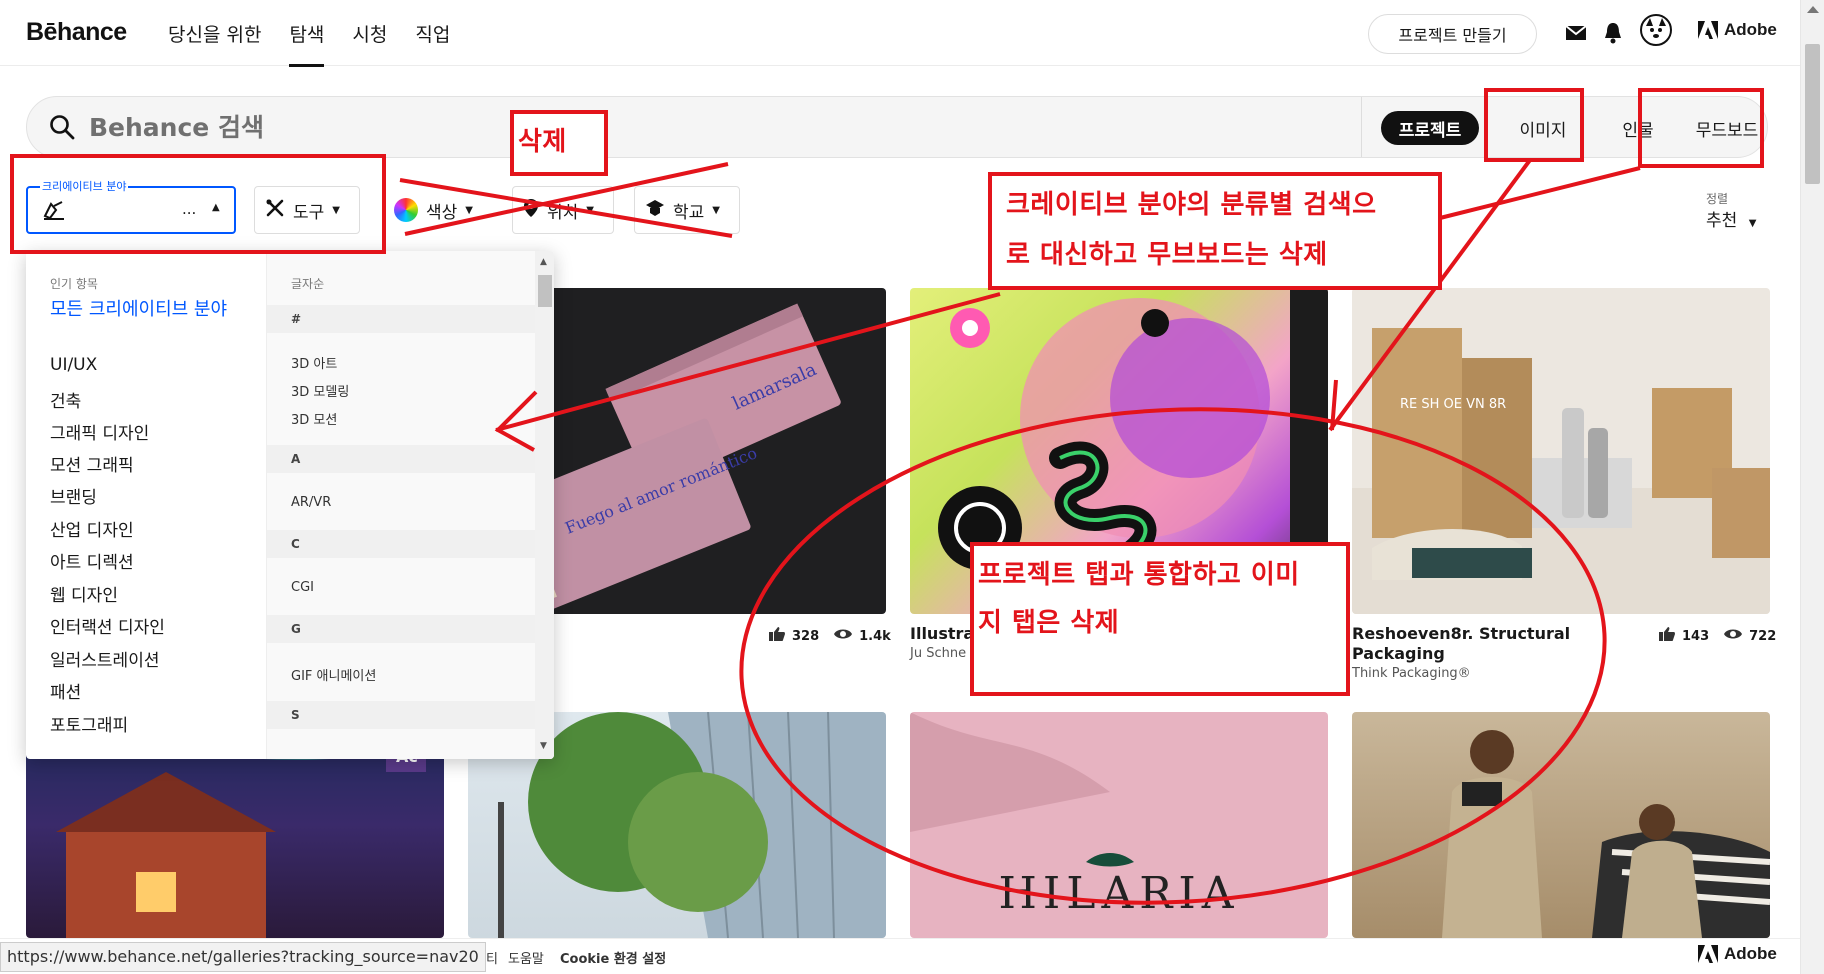  Describe the element at coordinates (938, 653) in the screenshot. I see `card-owner: Ju Schne` at that location.